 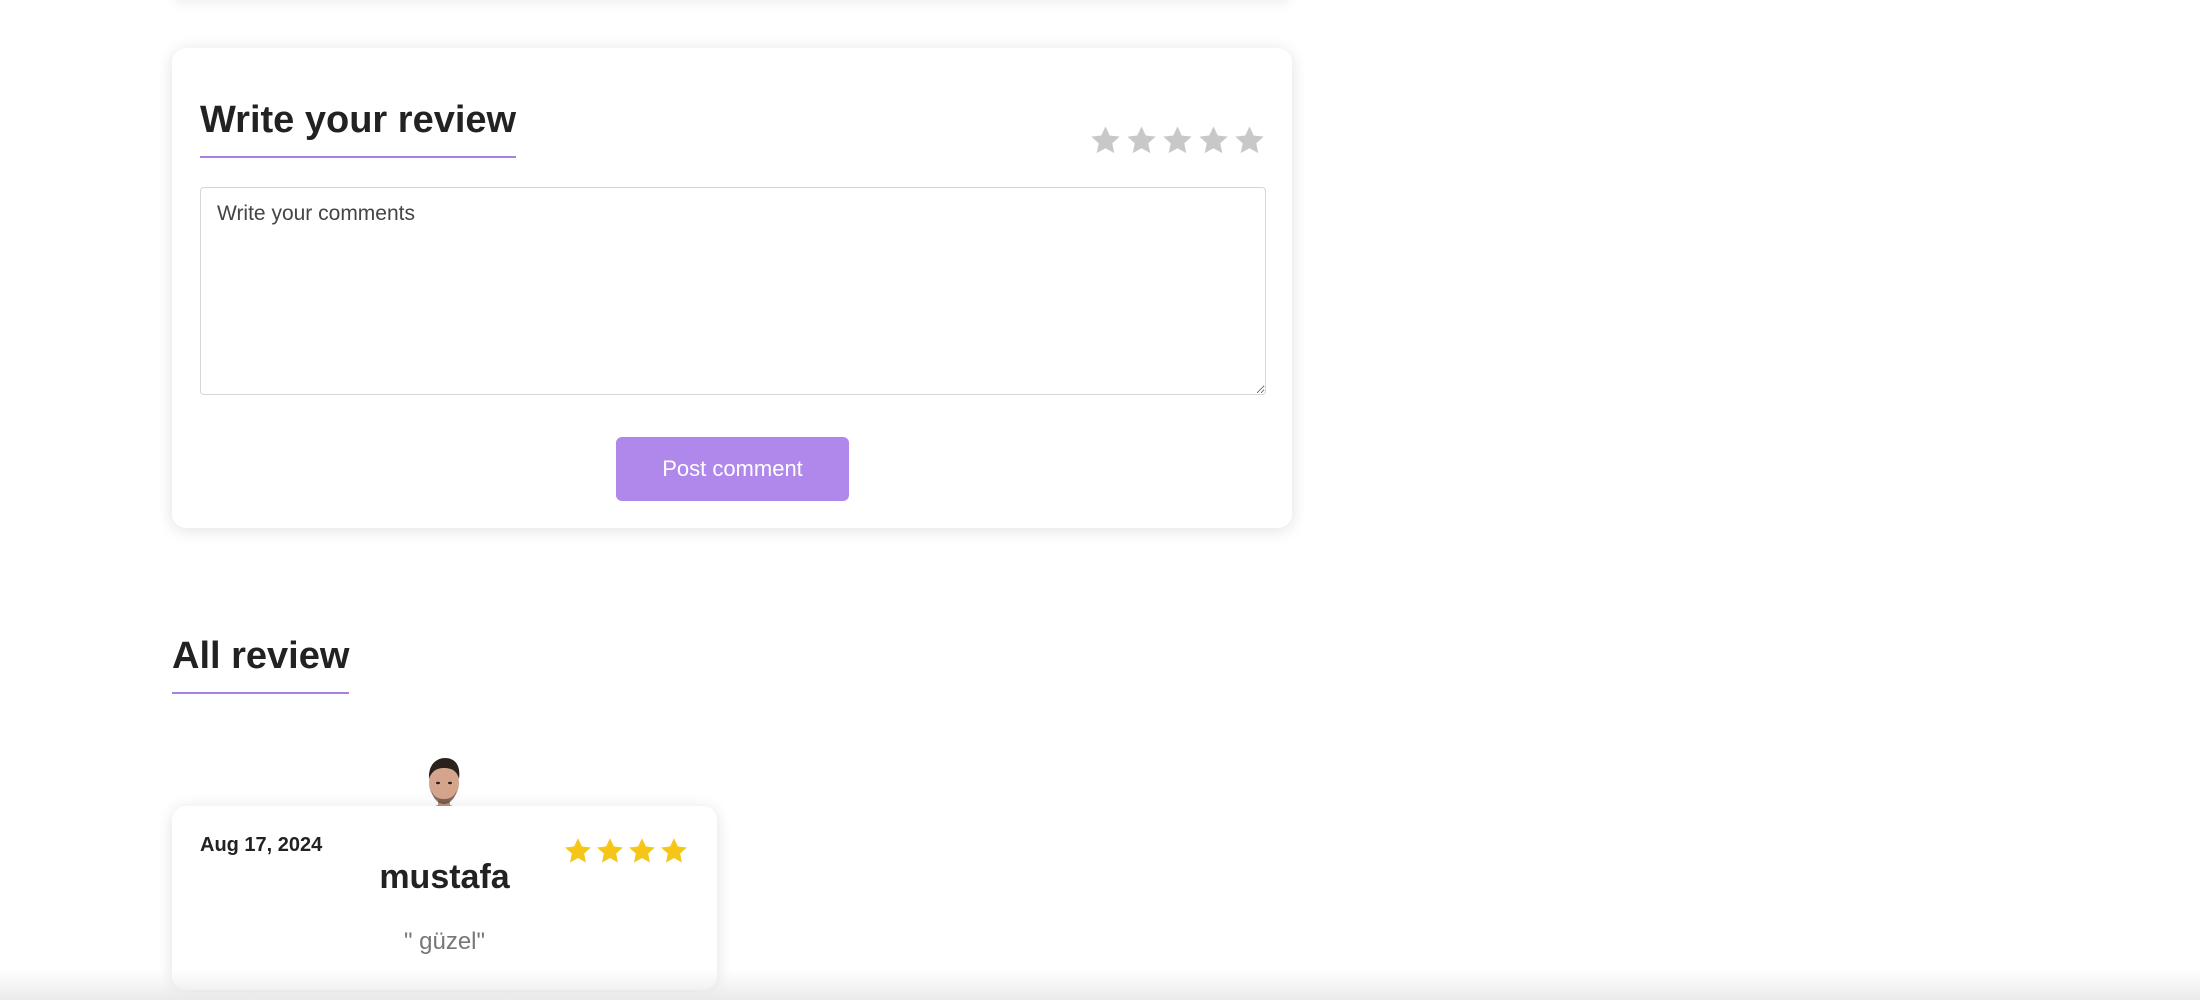 What do you see at coordinates (444, 898) in the screenshot?
I see `review-card: Aug 17, 2024 mustafa " güzel"` at bounding box center [444, 898].